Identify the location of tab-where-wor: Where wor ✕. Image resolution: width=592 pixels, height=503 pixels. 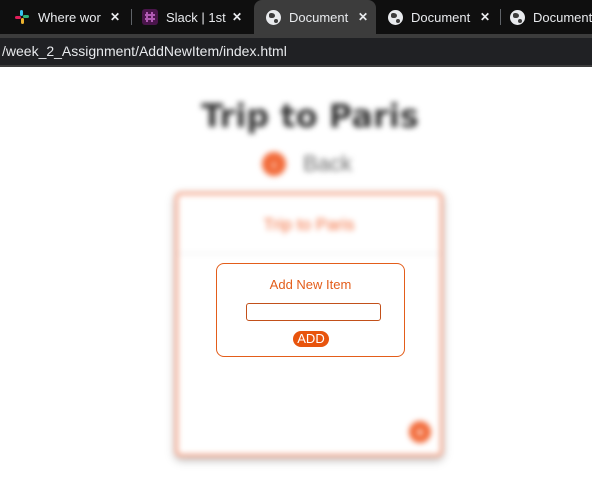
(71, 17).